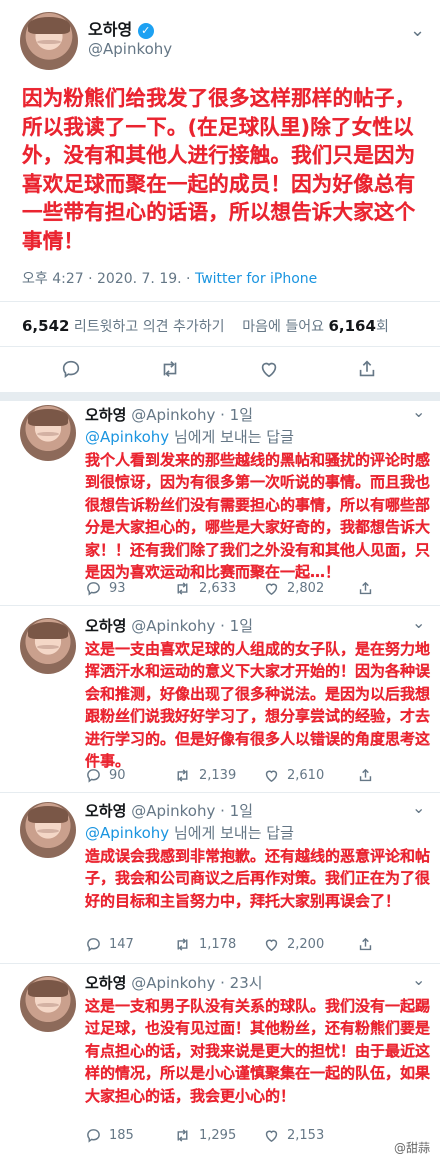 Image resolution: width=440 pixels, height=1164 pixels. I want to click on reply-count: 93, so click(117, 588).